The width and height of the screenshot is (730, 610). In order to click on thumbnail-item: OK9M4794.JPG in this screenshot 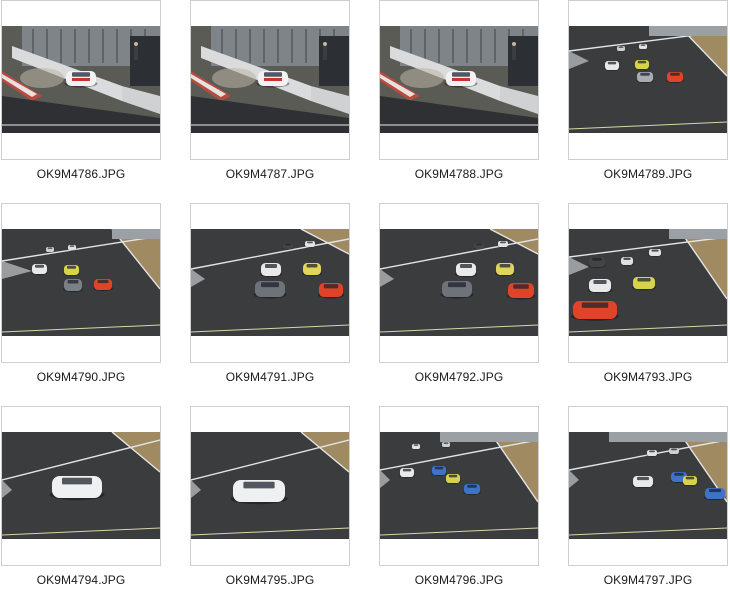, I will do `click(81, 496)`.